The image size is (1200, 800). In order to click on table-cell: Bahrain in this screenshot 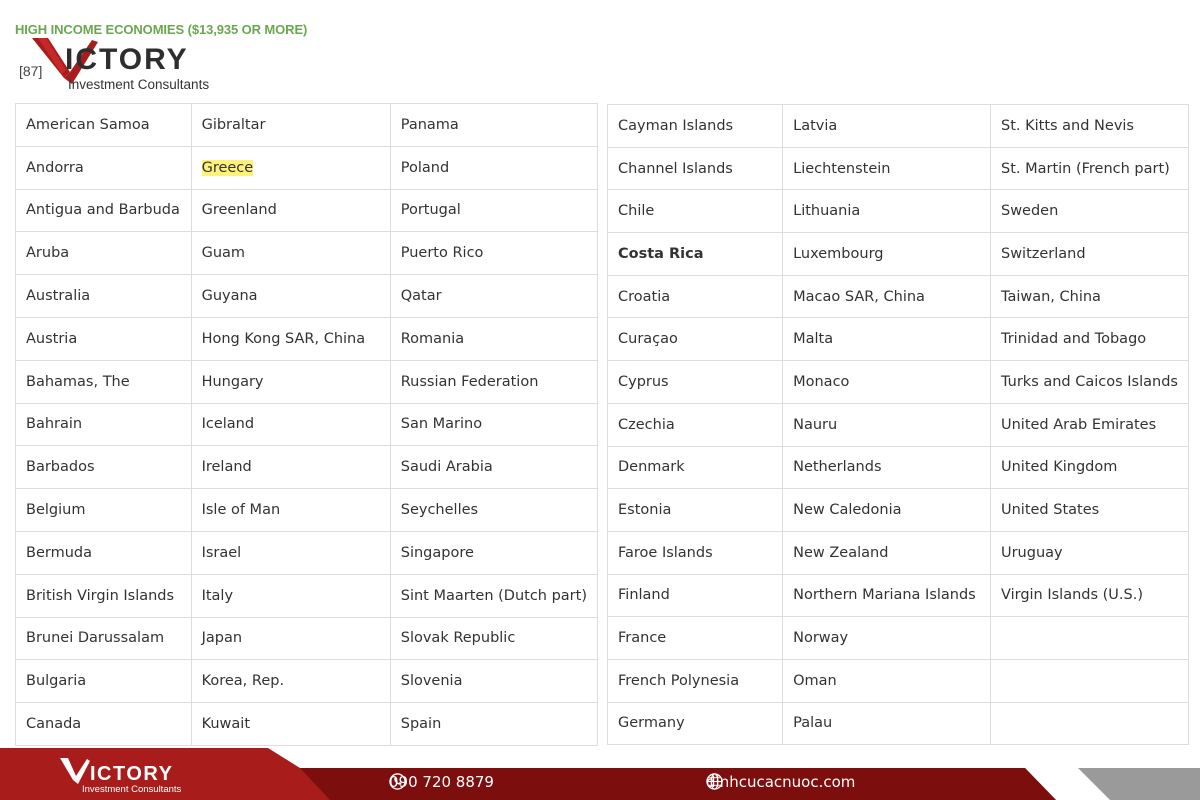, I will do `click(103, 424)`.